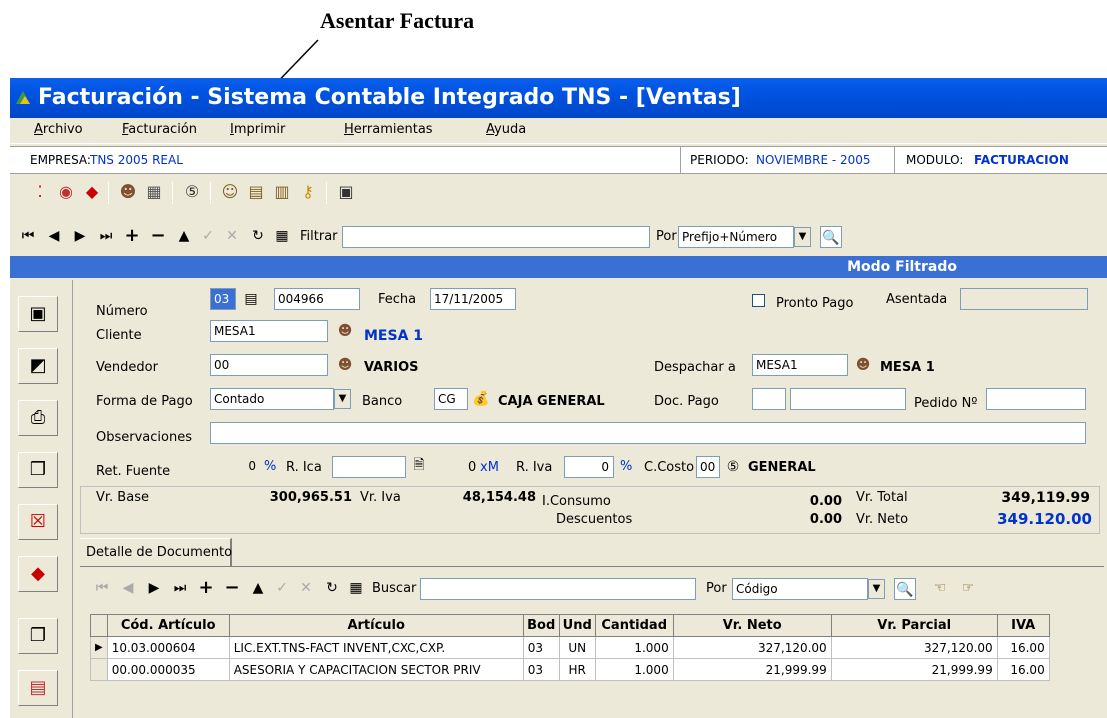 The image size is (1107, 718). Describe the element at coordinates (914, 669) in the screenshot. I see `cell-vr-parcial: 21,999.99` at that location.